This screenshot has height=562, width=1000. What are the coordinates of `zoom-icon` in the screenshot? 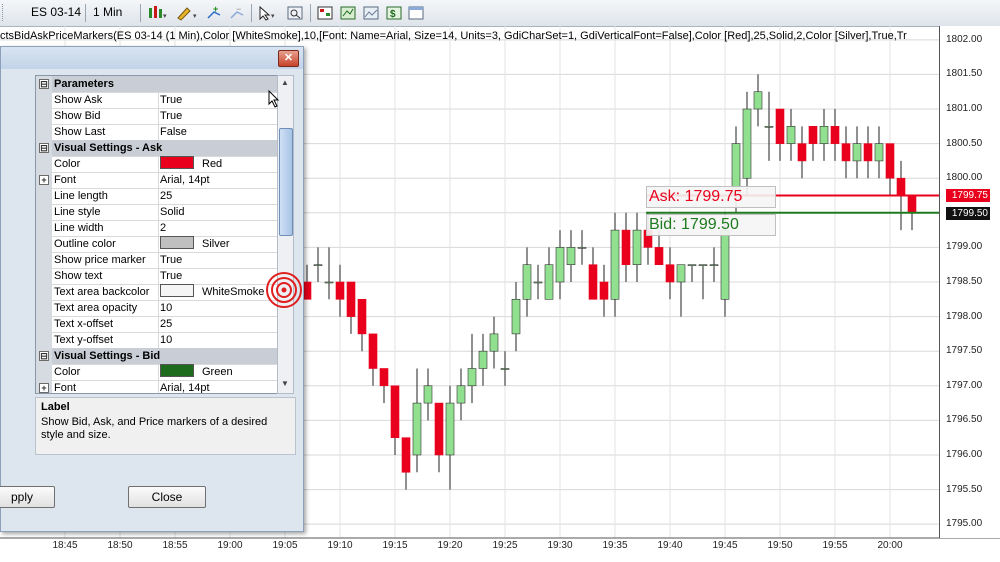 It's located at (295, 12).